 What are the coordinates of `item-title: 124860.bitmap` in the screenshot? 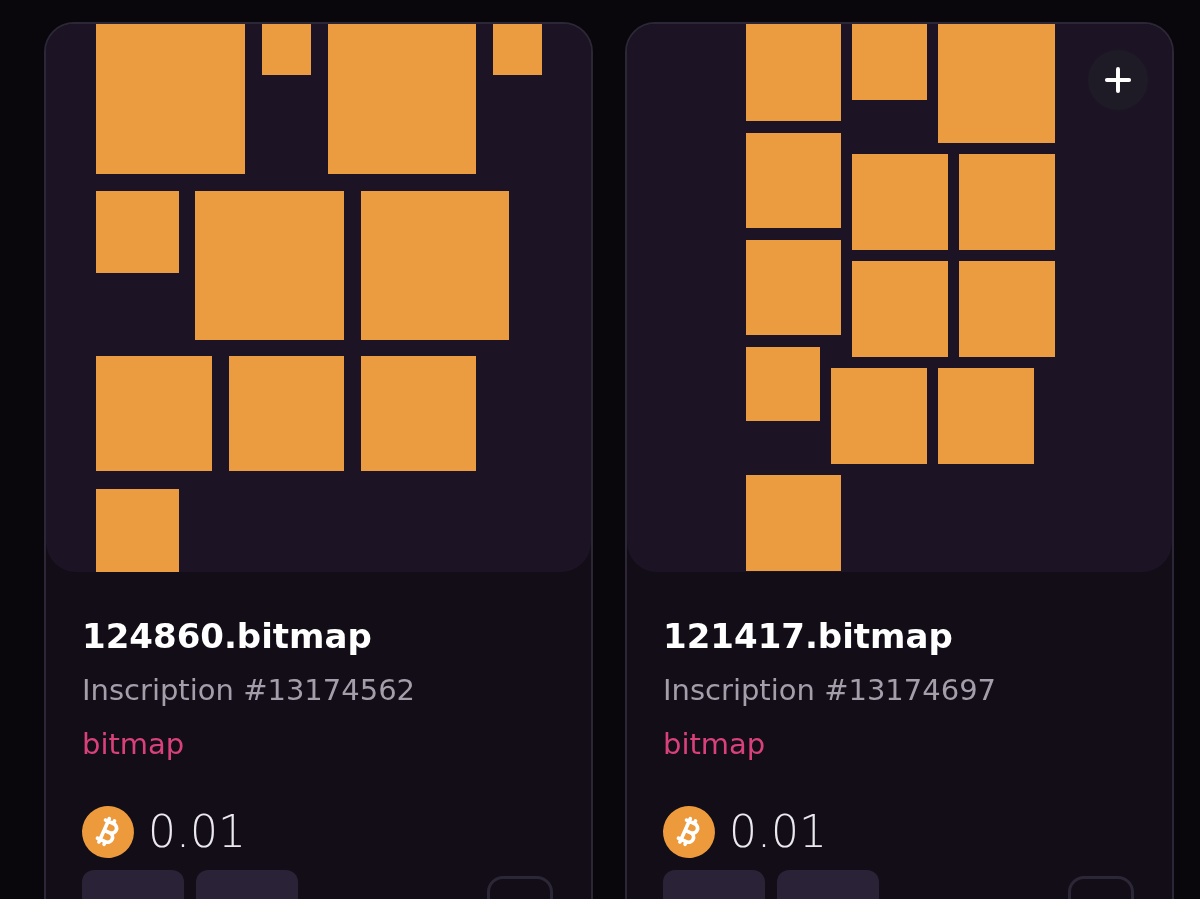 It's located at (227, 636).